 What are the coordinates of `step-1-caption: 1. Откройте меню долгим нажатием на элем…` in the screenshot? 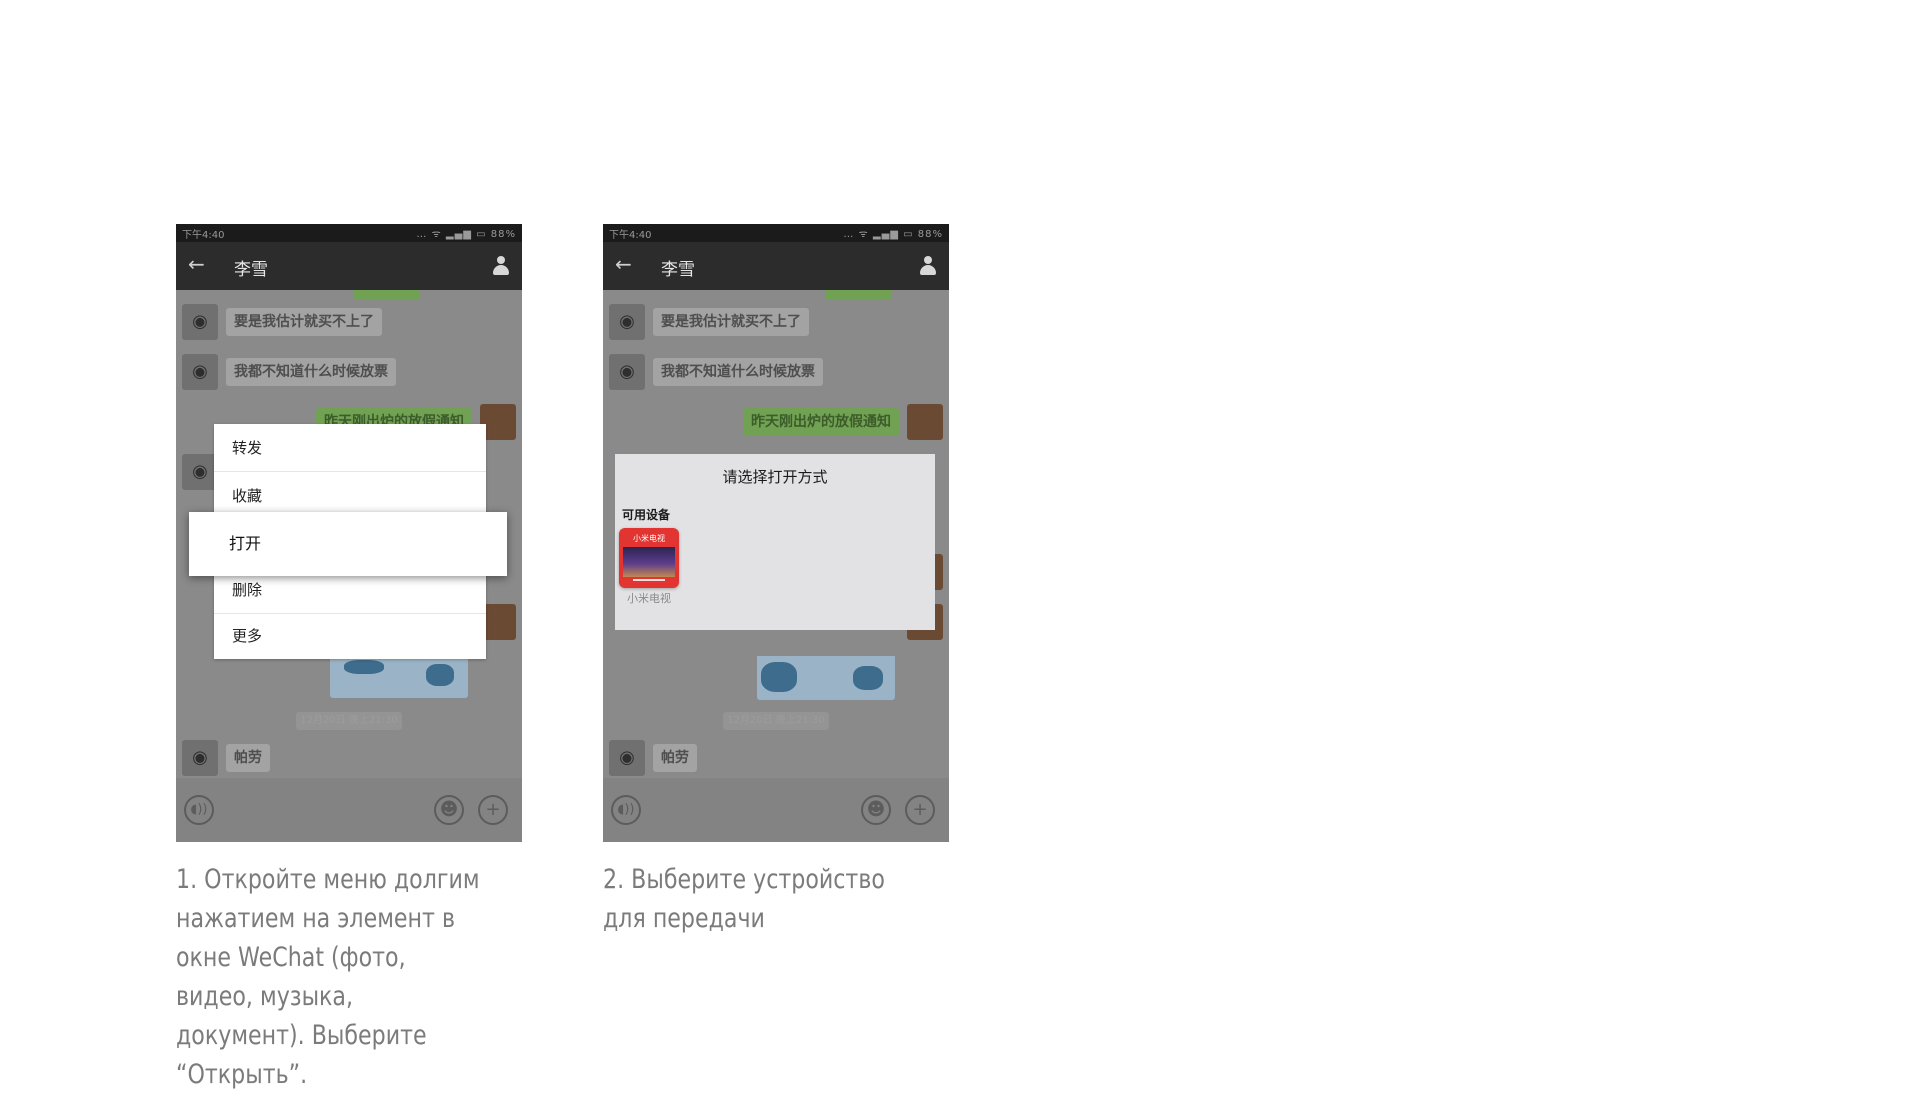 It's located at (328, 977).